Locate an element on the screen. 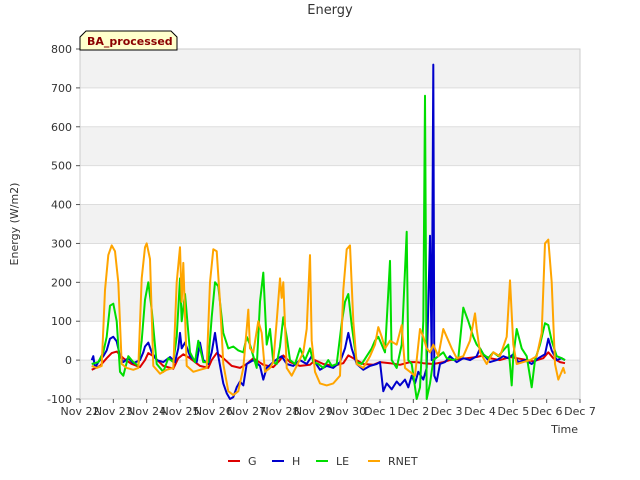 The image size is (640, 480). y-tick-label: 400 is located at coordinates (61, 205).